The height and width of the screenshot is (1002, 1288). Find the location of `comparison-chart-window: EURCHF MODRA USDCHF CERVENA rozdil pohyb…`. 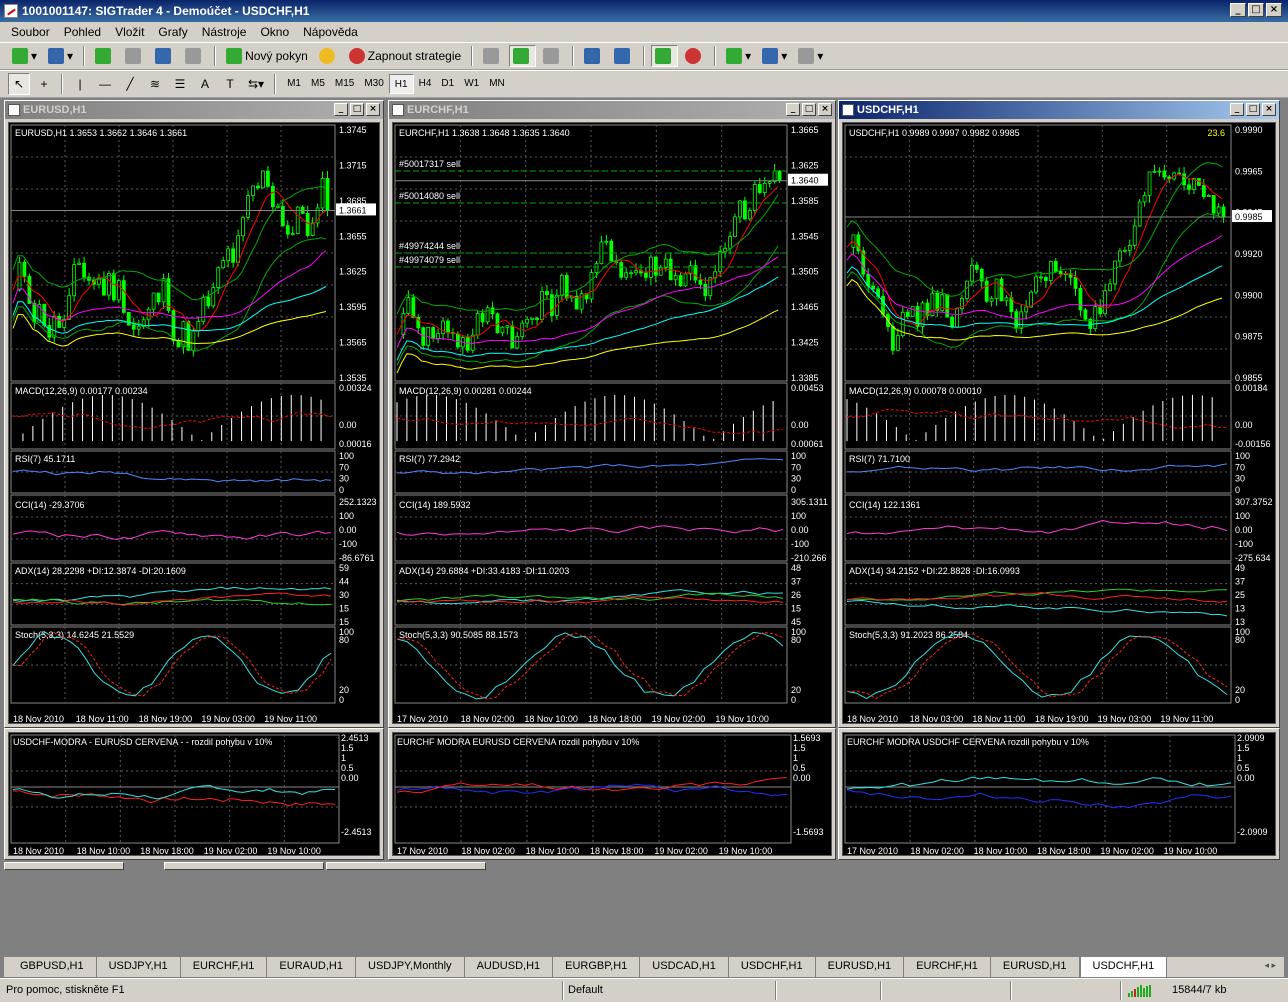

comparison-chart-window: EURCHF MODRA USDCHF CERVENA rozdil pohyb… is located at coordinates (1059, 794).